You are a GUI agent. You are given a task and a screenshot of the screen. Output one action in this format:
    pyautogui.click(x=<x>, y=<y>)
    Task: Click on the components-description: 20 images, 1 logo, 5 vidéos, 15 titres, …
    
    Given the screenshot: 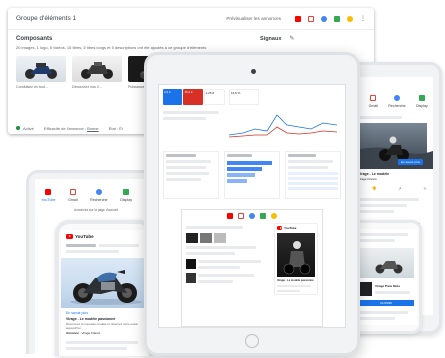 What is the action you would take?
    pyautogui.click(x=111, y=47)
    